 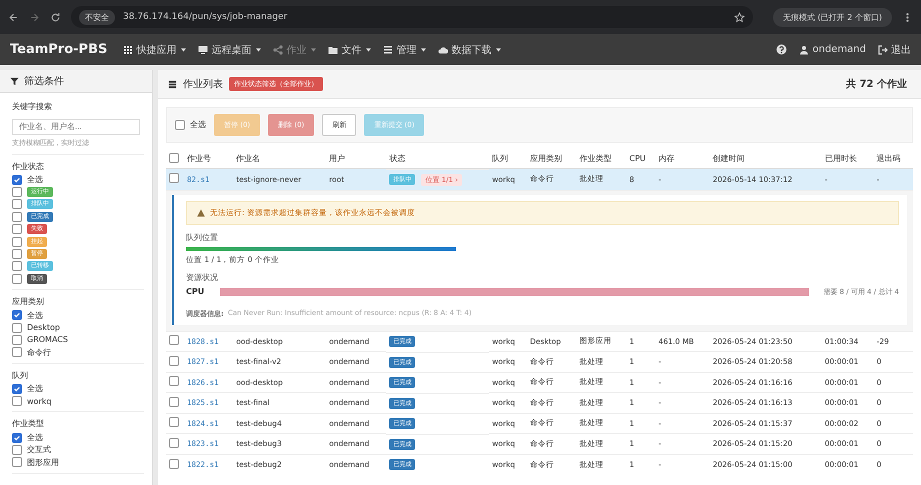 I want to click on section-label: 资源状况, so click(x=202, y=277).